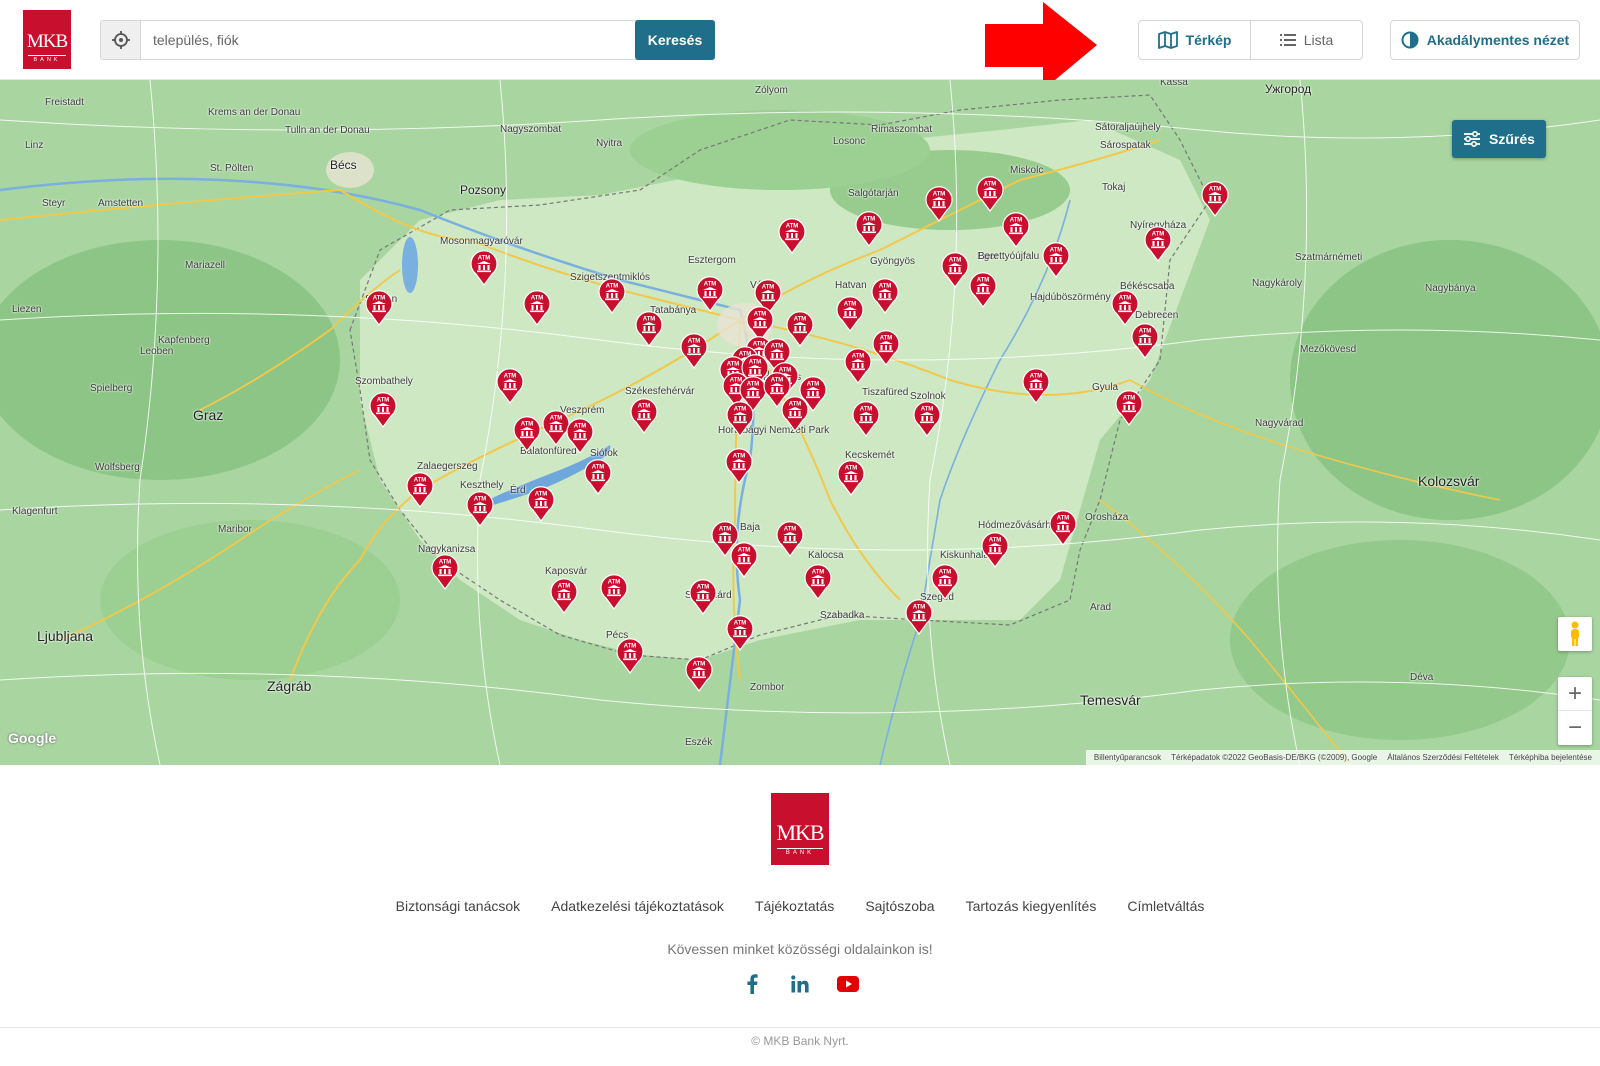 The height and width of the screenshot is (1066, 1600). What do you see at coordinates (1575, 694) in the screenshot?
I see `zoom-in-button: +` at bounding box center [1575, 694].